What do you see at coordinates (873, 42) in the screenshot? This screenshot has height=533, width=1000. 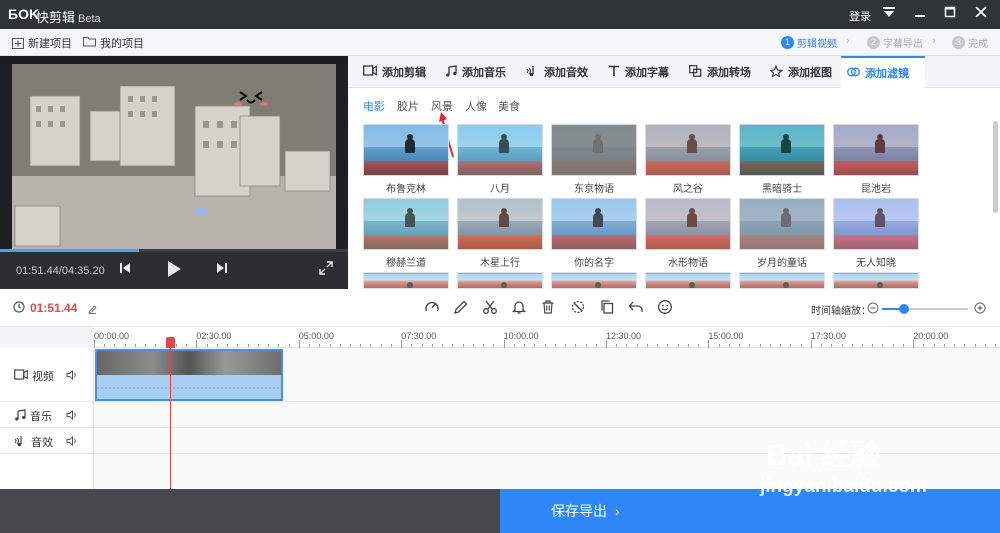 I see `step-number: 2` at bounding box center [873, 42].